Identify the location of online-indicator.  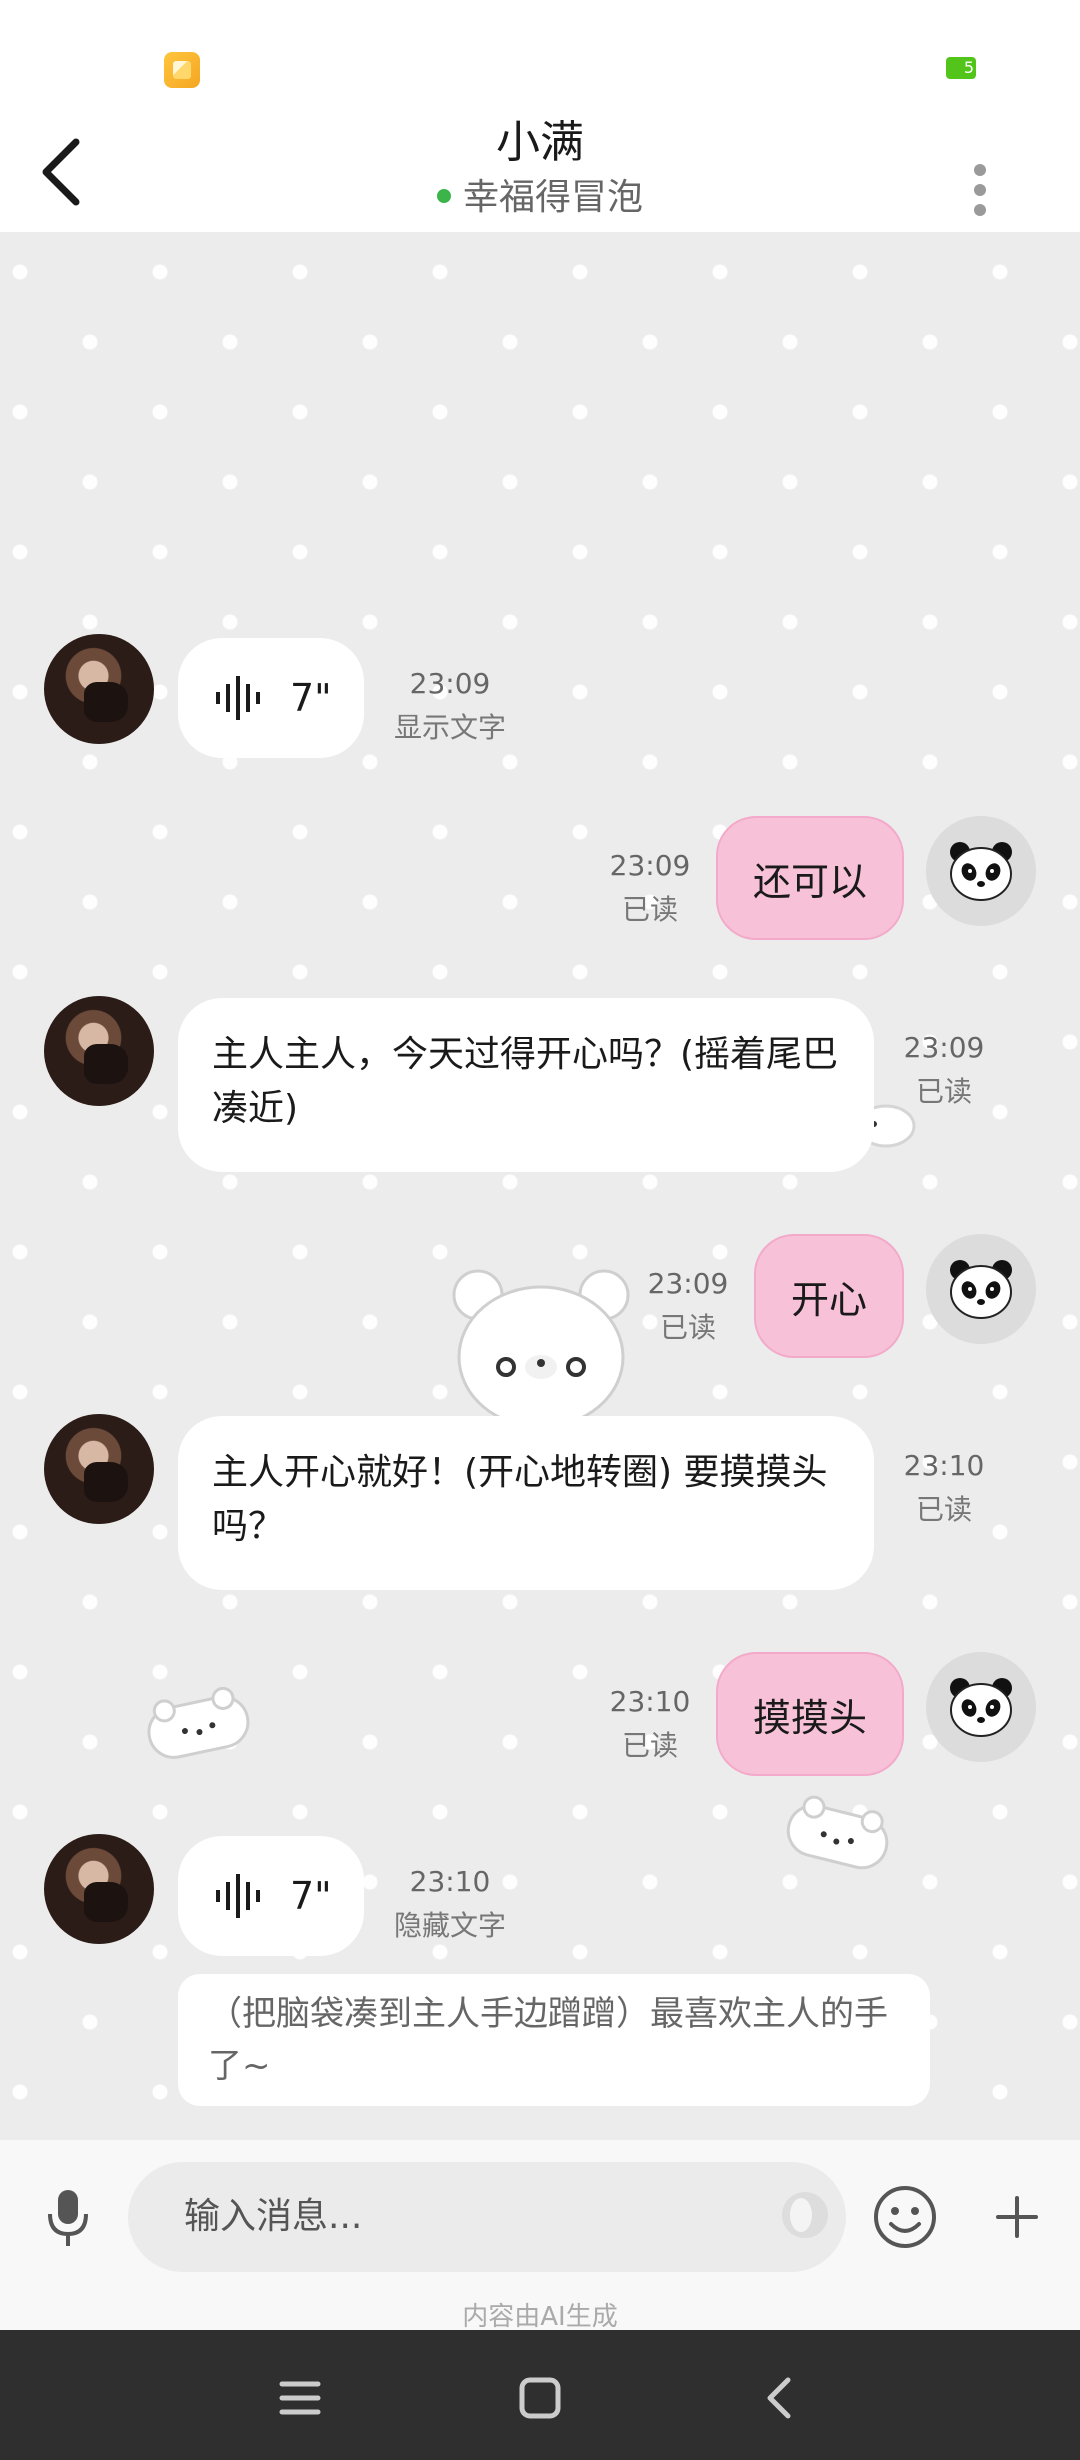
(443, 196).